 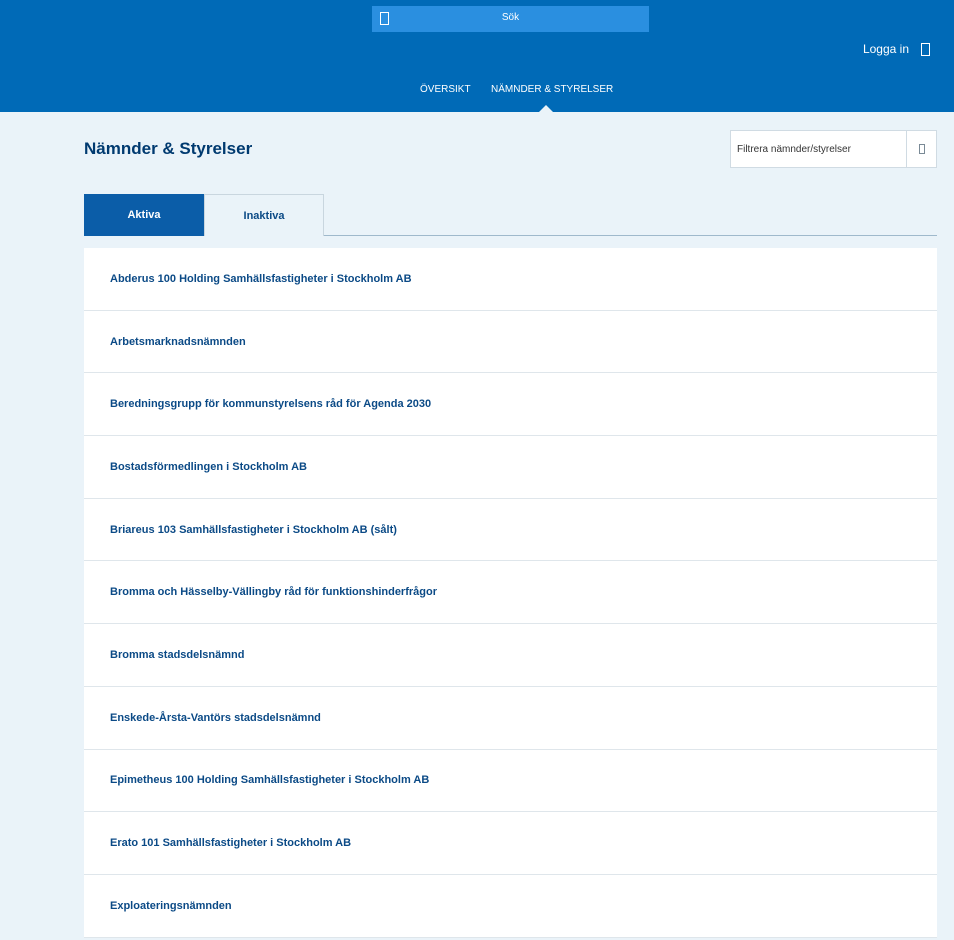 I want to click on filter-box, so click(x=833, y=149).